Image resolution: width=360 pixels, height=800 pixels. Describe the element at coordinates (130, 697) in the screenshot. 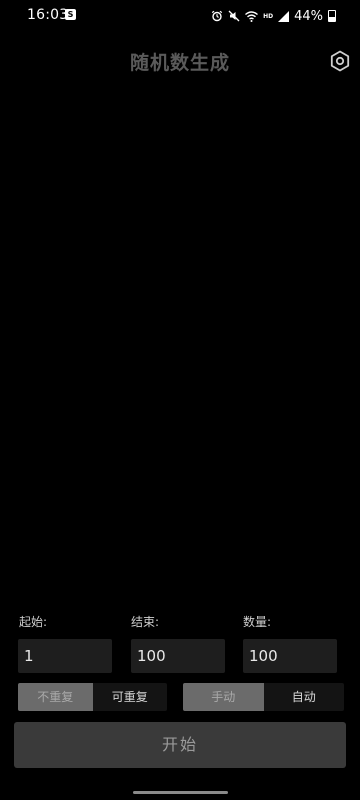

I see `allow-repeat-option: 可重复` at that location.